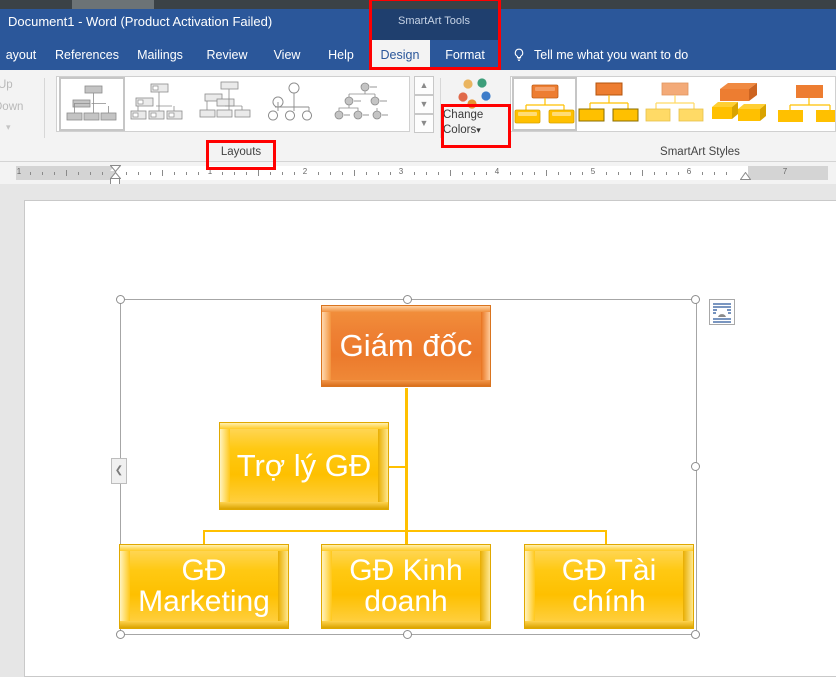  What do you see at coordinates (241, 152) in the screenshot?
I see `layouts-group-label: Layouts` at bounding box center [241, 152].